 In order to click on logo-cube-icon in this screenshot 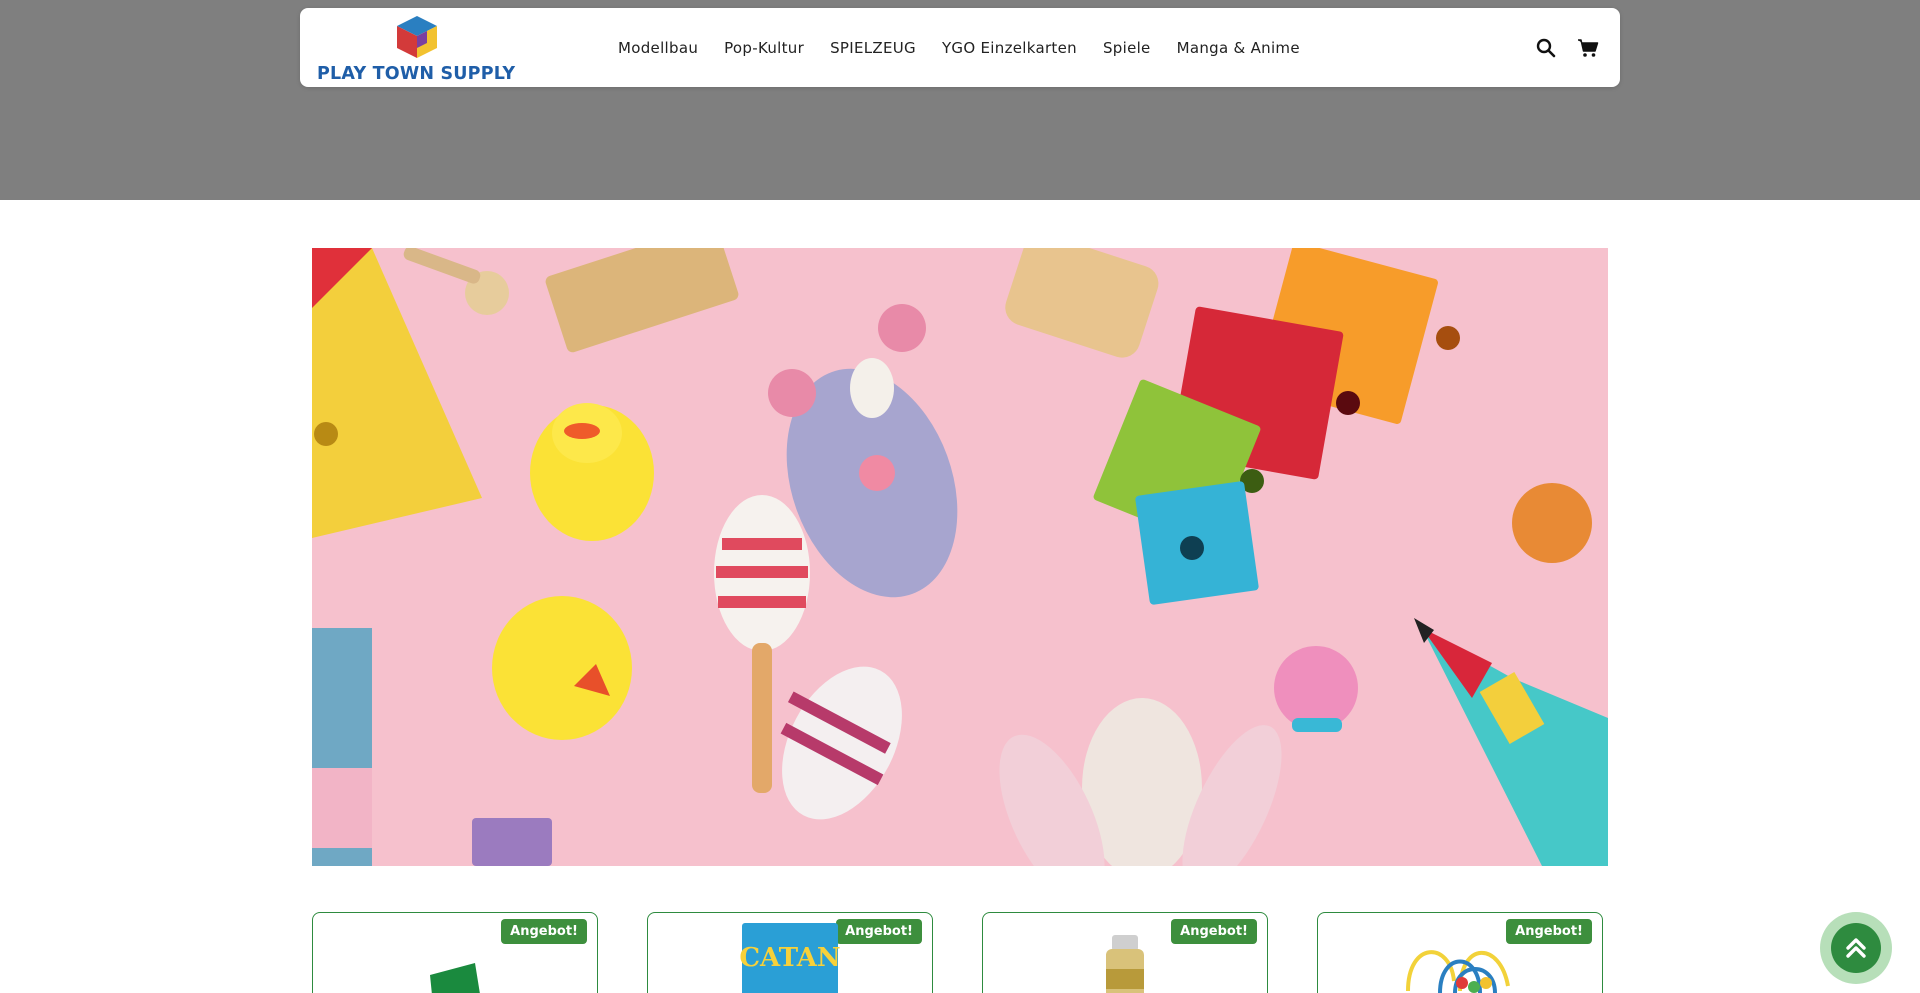, I will do `click(417, 37)`.